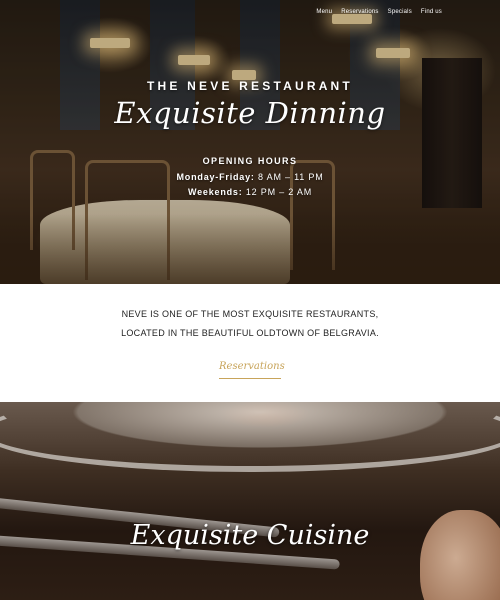 The image size is (500, 600). Describe the element at coordinates (431, 12) in the screenshot. I see `nav-item-find-us: Find us` at that location.